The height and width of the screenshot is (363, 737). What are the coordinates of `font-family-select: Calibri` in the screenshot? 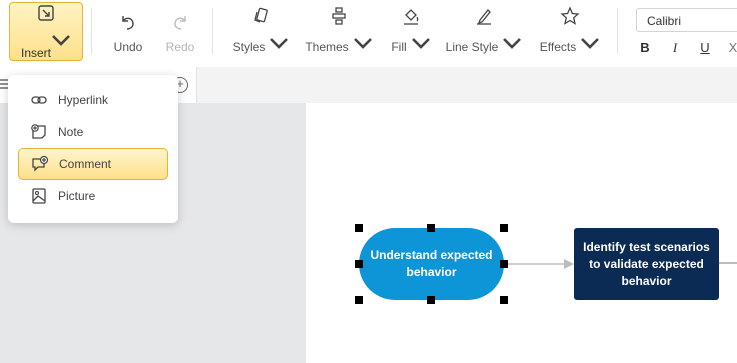 It's located at (686, 20).